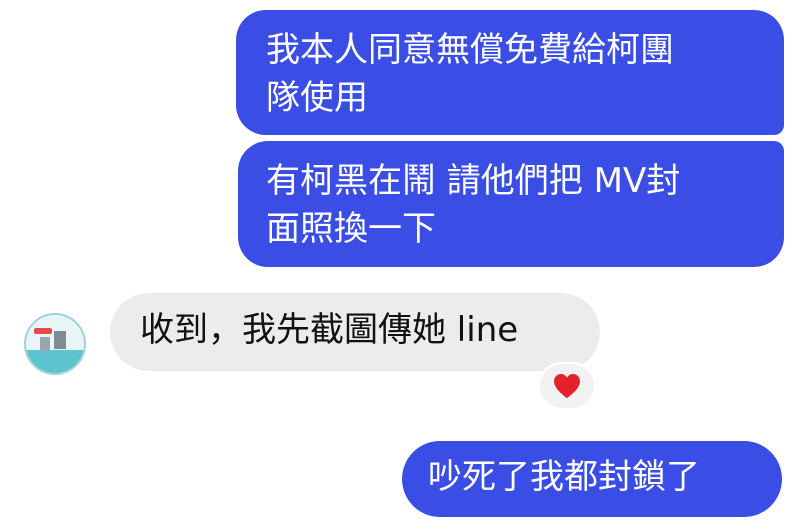  What do you see at coordinates (55, 361) in the screenshot?
I see `avatar-sea` at bounding box center [55, 361].